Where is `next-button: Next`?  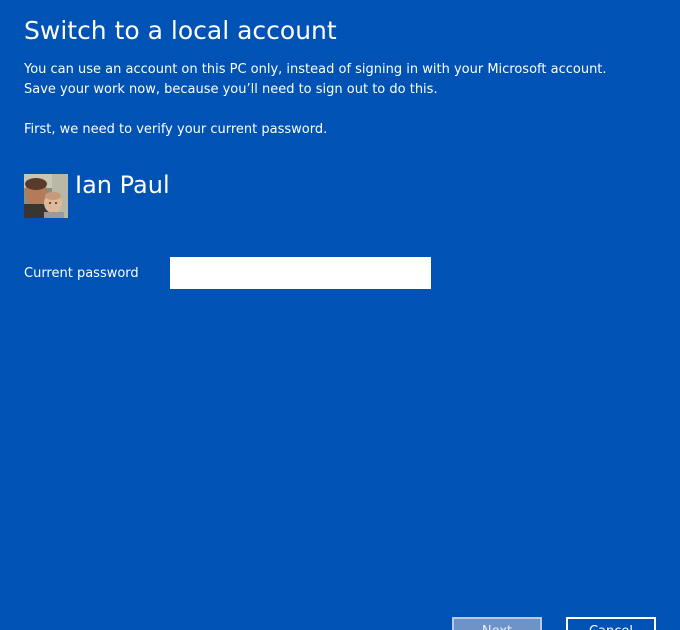
next-button: Next is located at coordinates (497, 623).